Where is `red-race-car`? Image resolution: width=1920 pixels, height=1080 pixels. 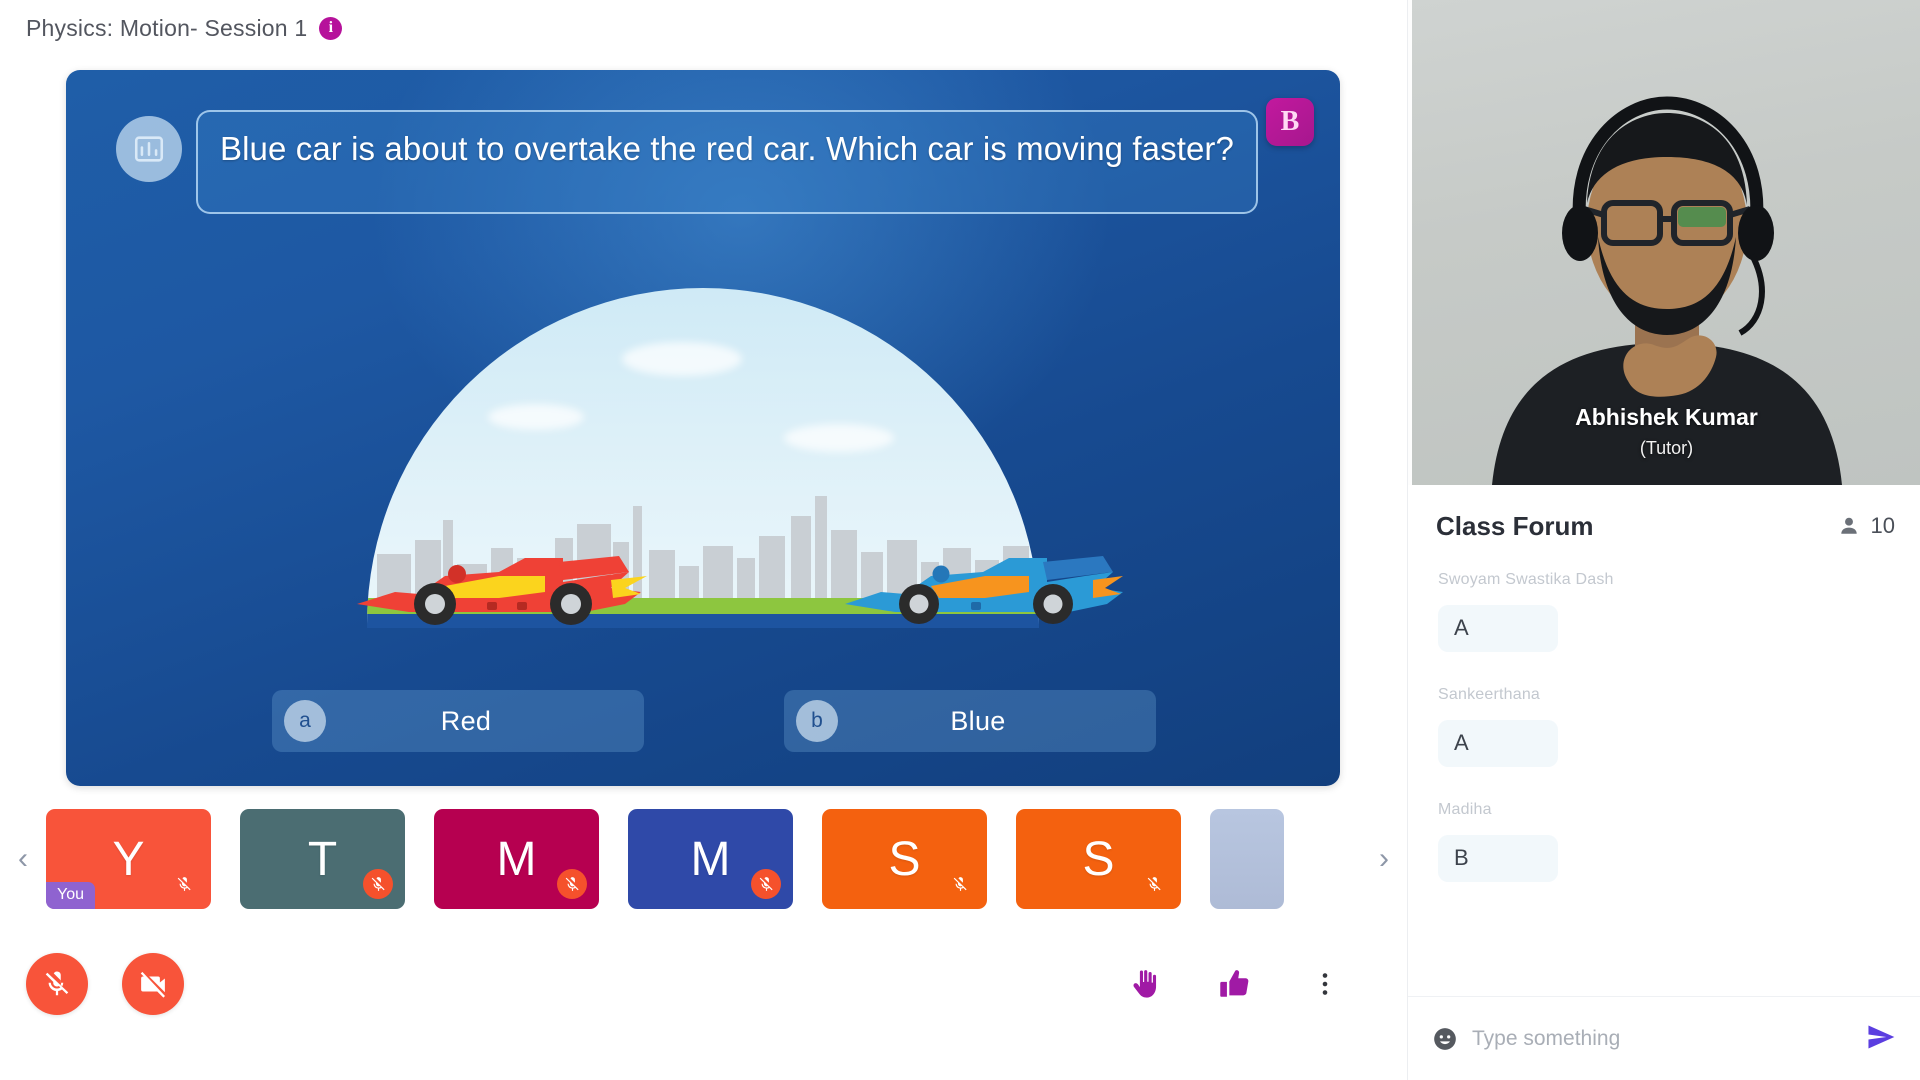
red-race-car is located at coordinates (499, 585).